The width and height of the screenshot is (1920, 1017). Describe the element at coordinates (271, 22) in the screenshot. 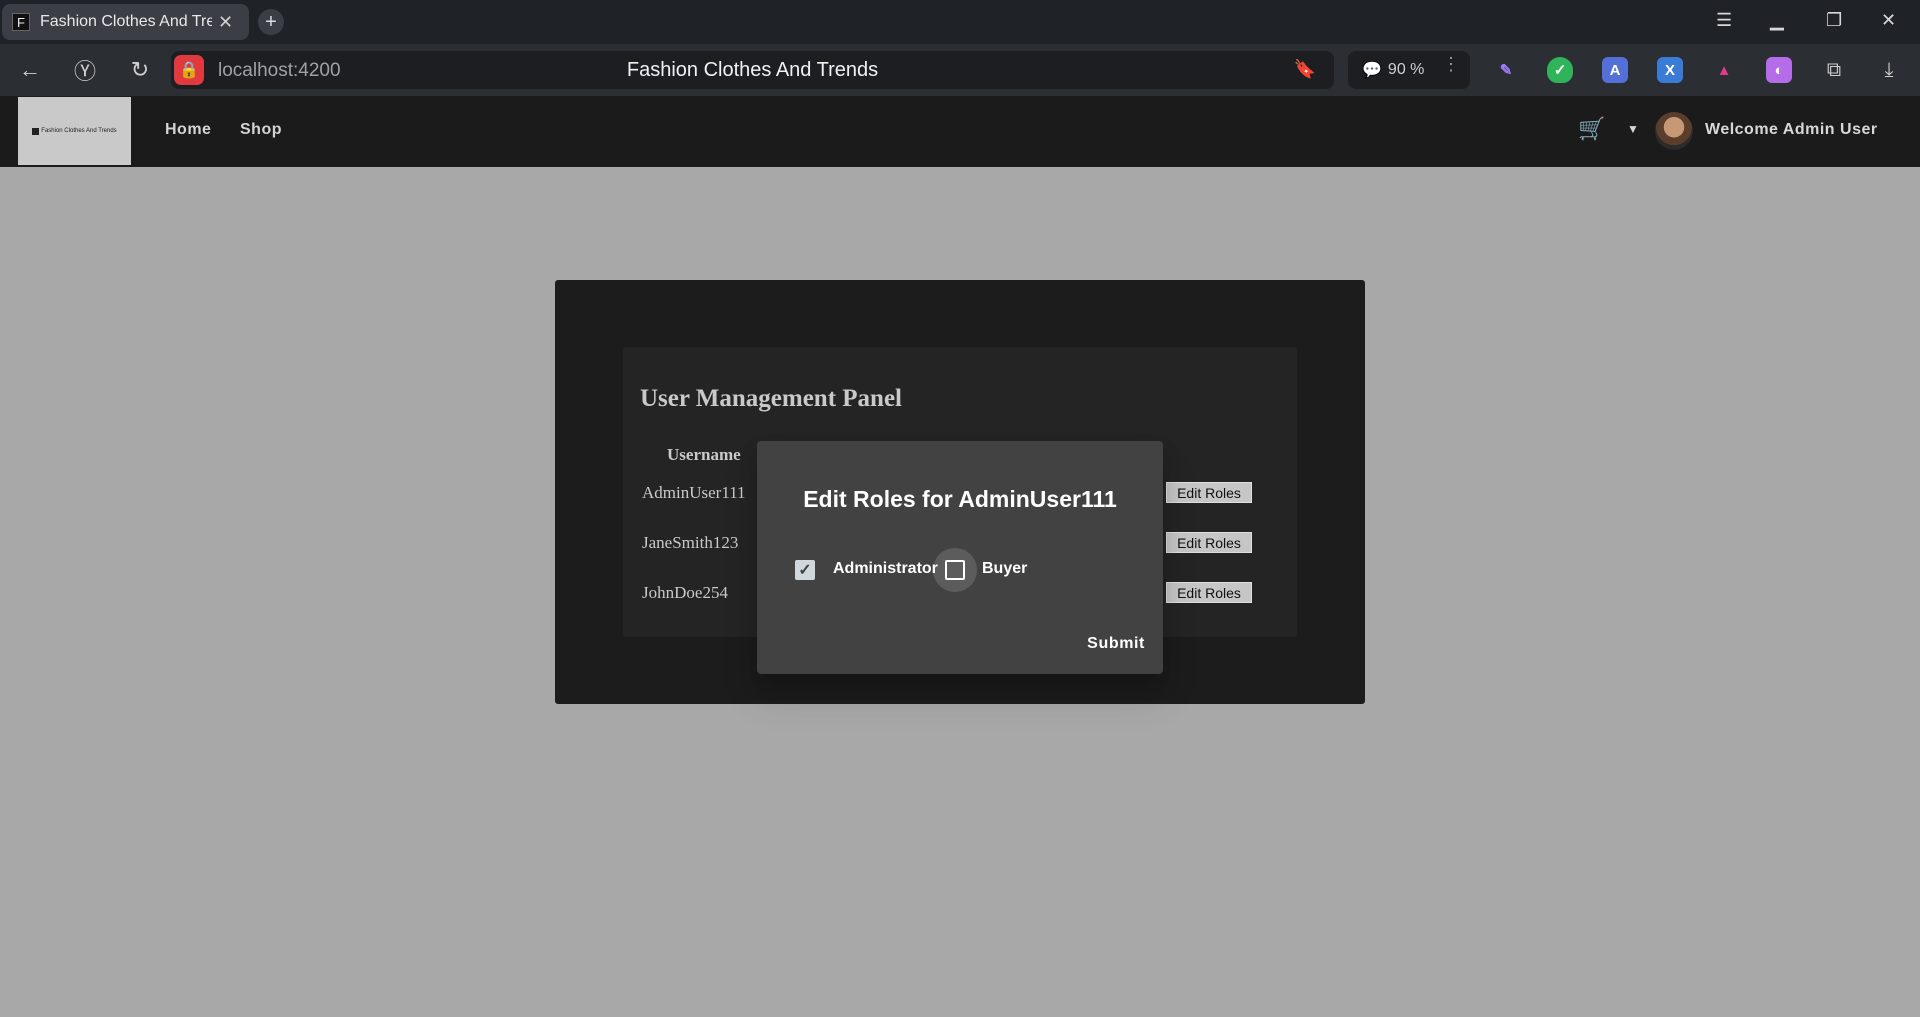

I see `new-tab-button: +` at that location.